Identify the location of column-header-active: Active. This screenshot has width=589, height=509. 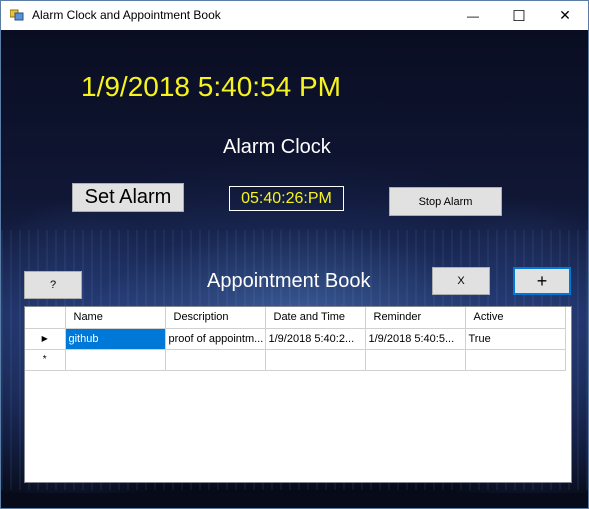
(515, 318).